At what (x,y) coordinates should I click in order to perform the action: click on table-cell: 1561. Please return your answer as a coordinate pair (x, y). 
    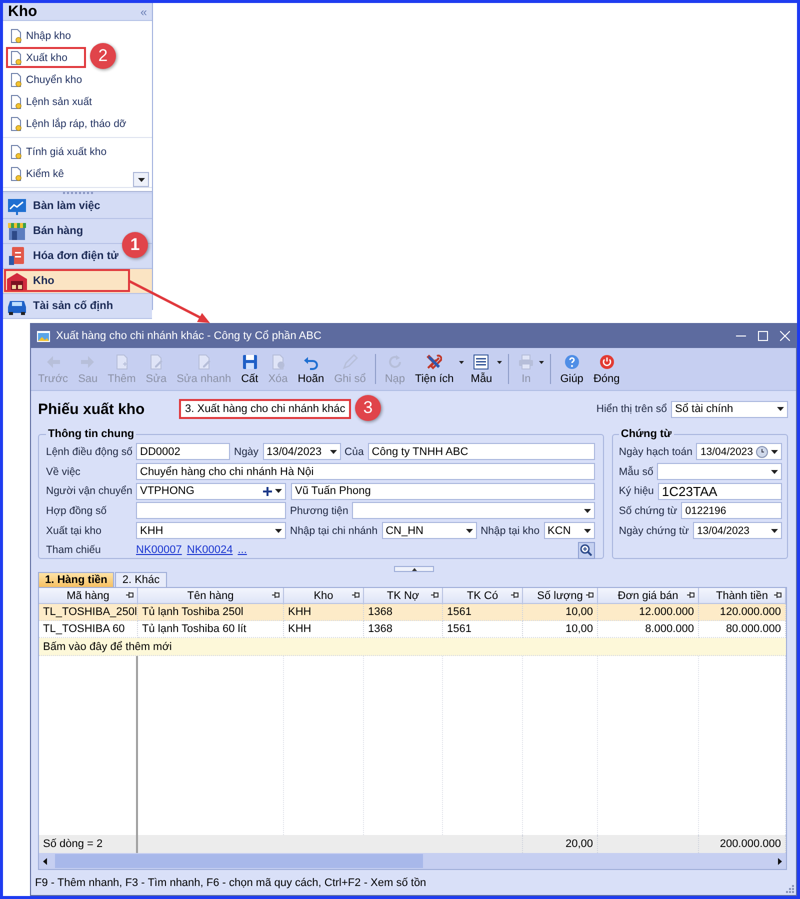
    Looking at the image, I should click on (483, 612).